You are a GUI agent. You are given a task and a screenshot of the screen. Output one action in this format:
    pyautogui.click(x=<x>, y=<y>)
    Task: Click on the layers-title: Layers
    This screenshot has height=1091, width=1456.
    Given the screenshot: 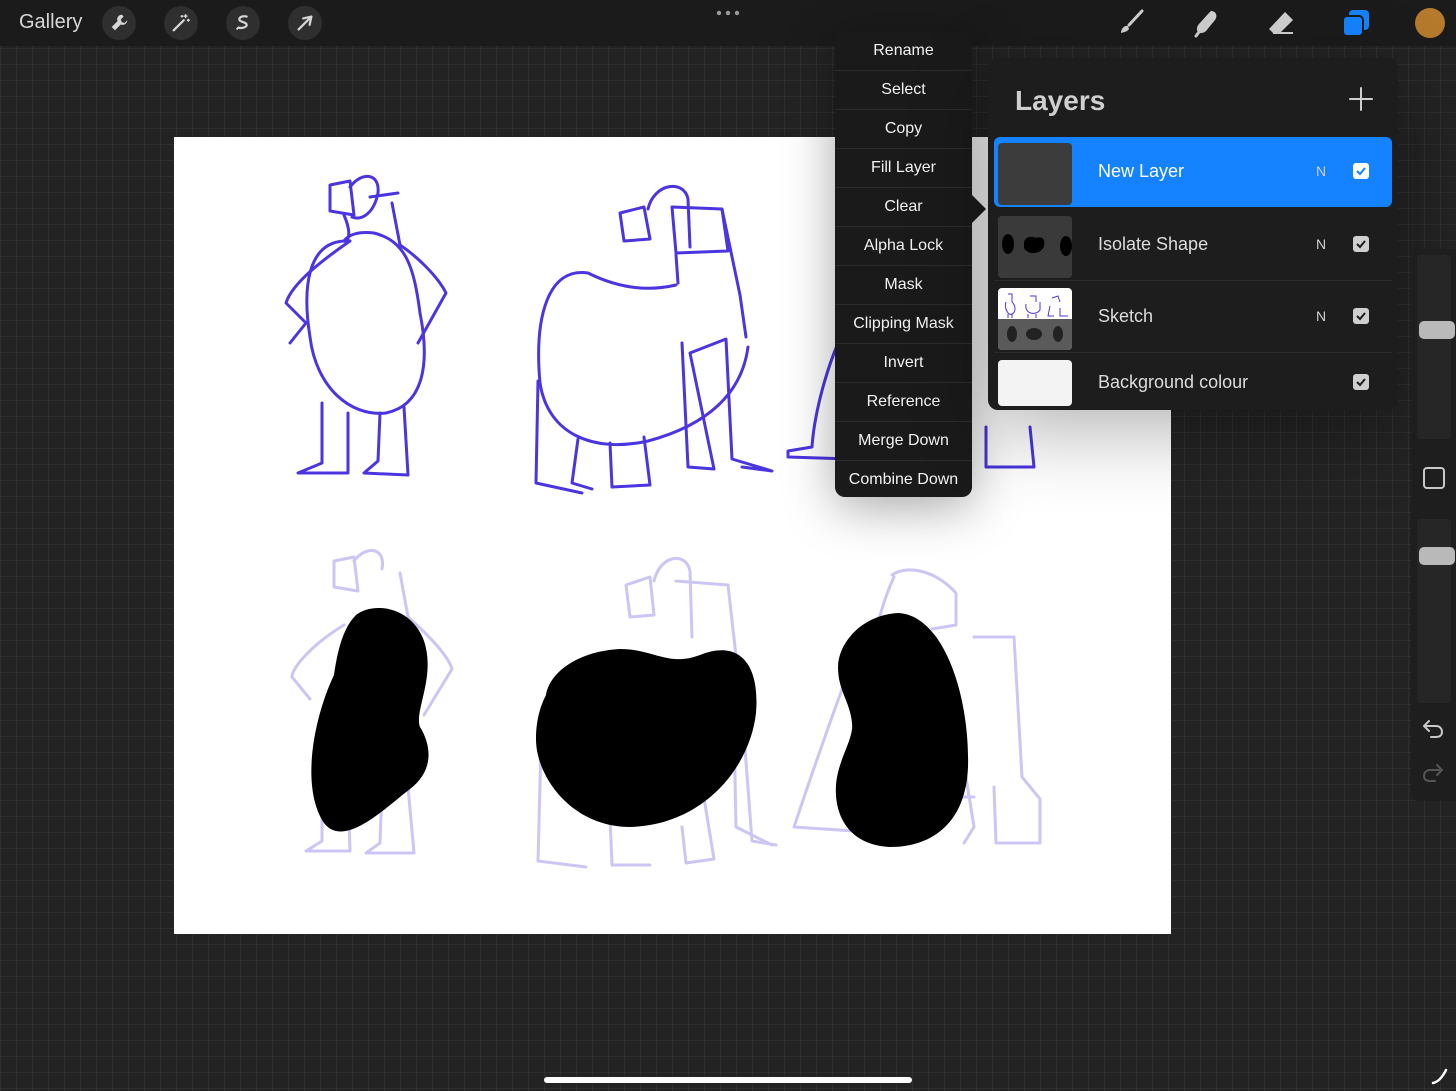 What is the action you would take?
    pyautogui.click(x=1060, y=100)
    